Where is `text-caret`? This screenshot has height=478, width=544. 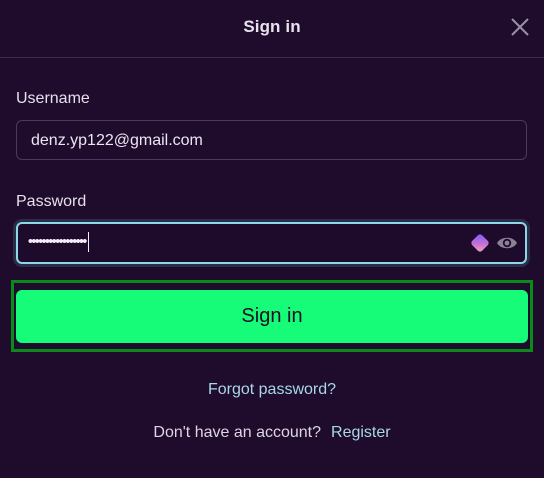
text-caret is located at coordinates (88, 242).